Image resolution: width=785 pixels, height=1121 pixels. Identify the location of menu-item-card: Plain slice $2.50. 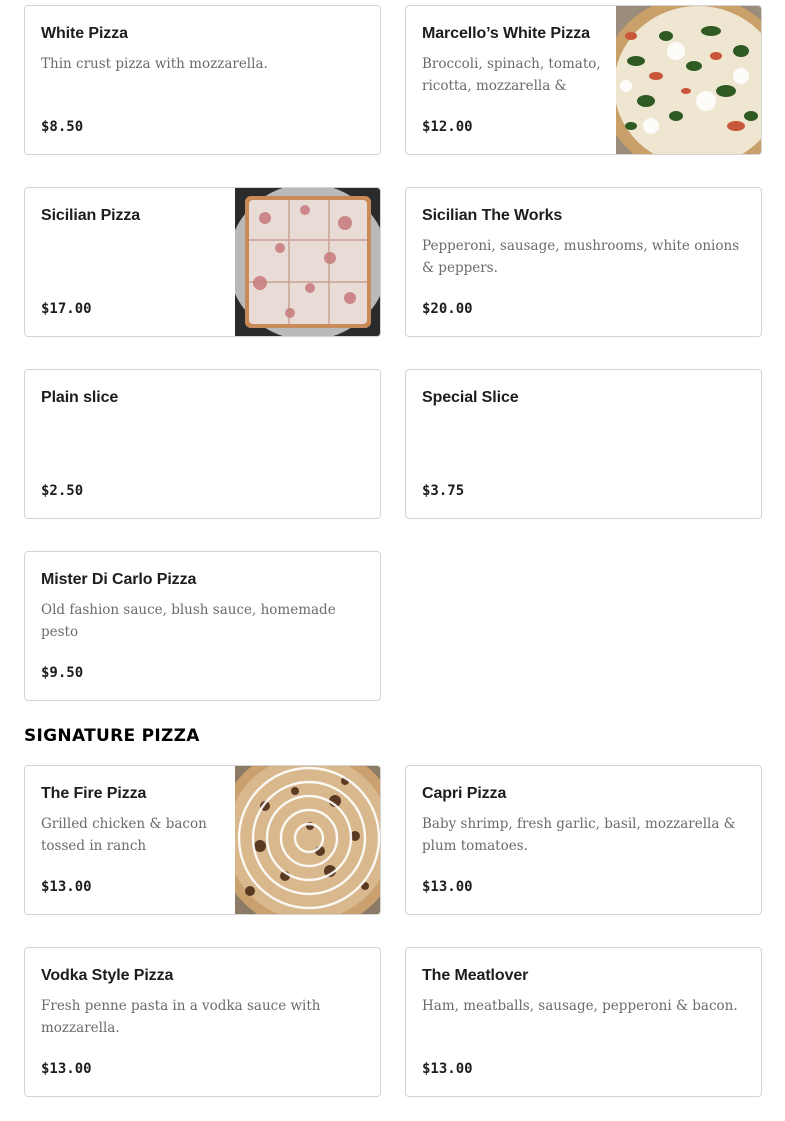
(202, 444).